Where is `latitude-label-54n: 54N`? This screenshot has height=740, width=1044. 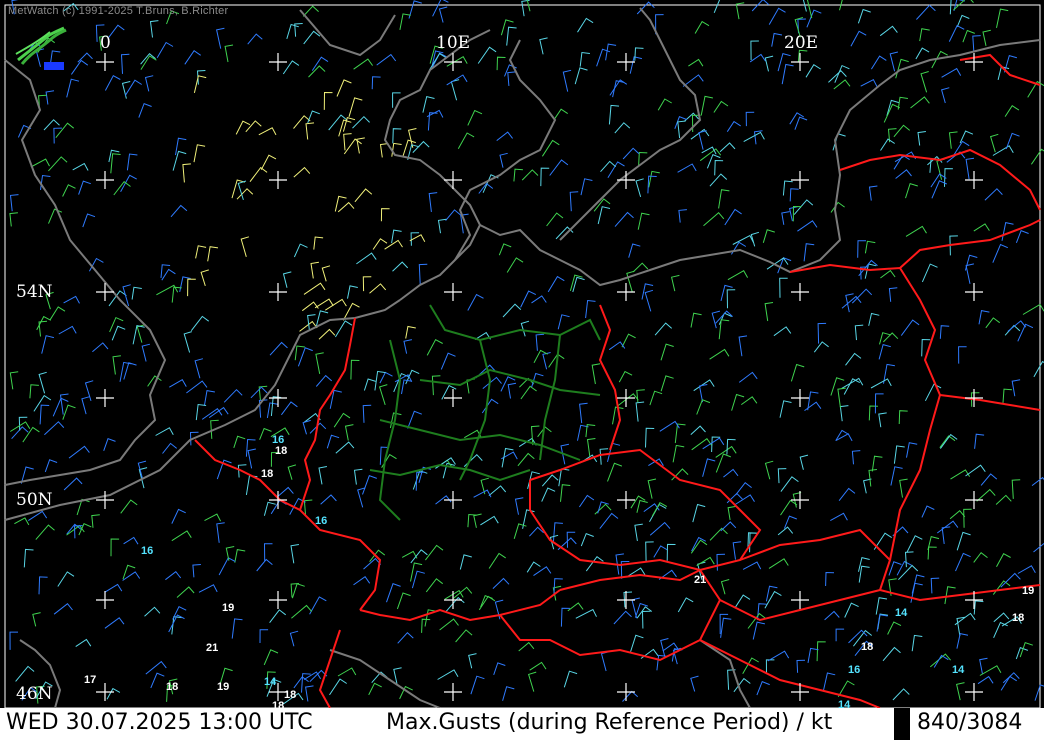
latitude-label-54n: 54N is located at coordinates (34, 292).